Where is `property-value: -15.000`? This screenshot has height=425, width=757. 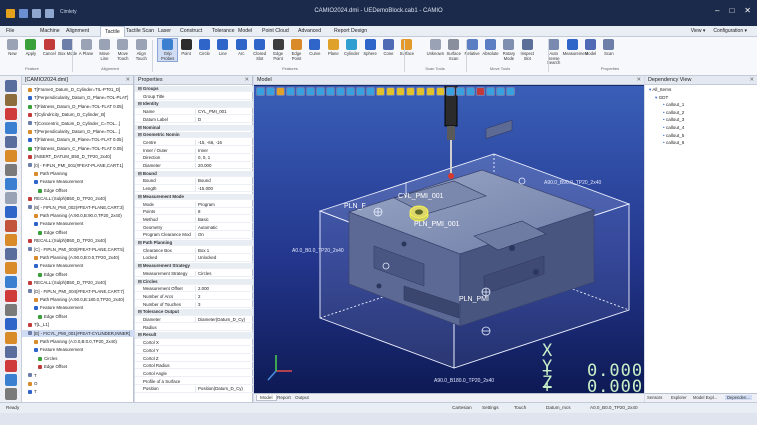
property-value: -15.000 is located at coordinates (223, 189).